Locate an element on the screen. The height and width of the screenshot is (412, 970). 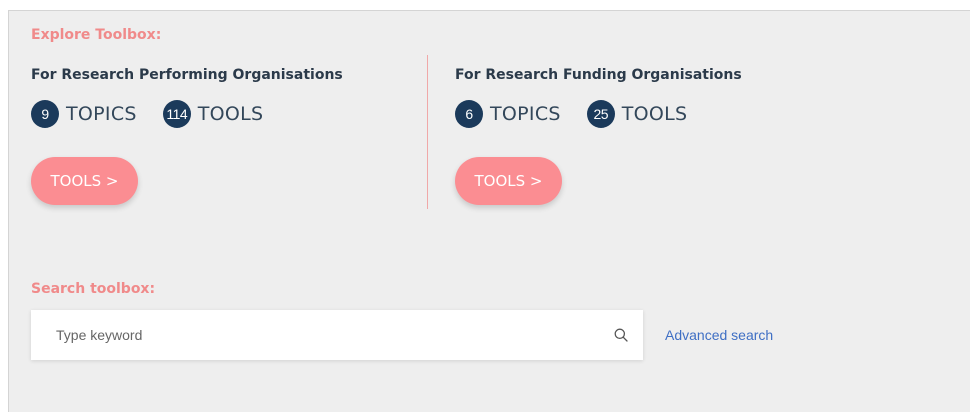
rpo-tools-label: TOOLS is located at coordinates (230, 114).